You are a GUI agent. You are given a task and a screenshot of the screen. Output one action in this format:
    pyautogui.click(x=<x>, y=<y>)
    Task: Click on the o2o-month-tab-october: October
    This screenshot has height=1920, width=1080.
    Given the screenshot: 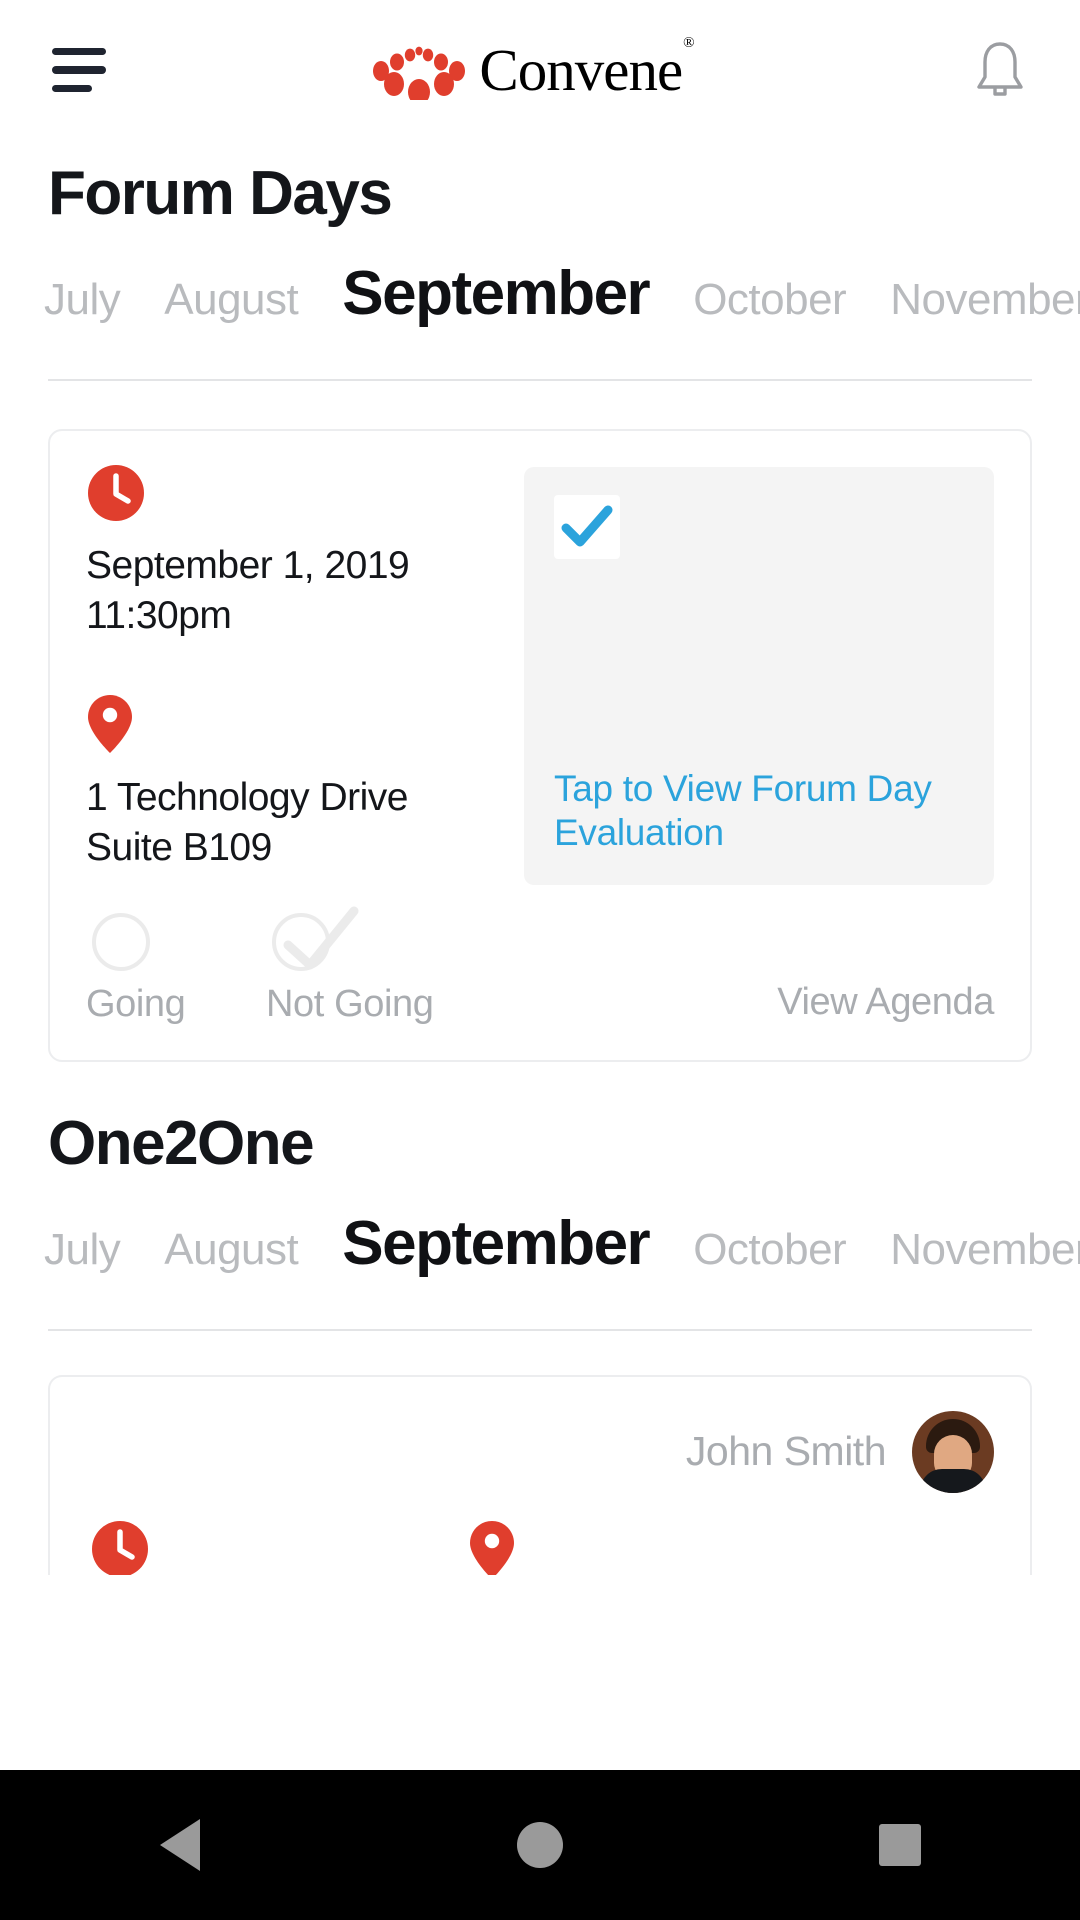 What is the action you would take?
    pyautogui.click(x=770, y=1249)
    